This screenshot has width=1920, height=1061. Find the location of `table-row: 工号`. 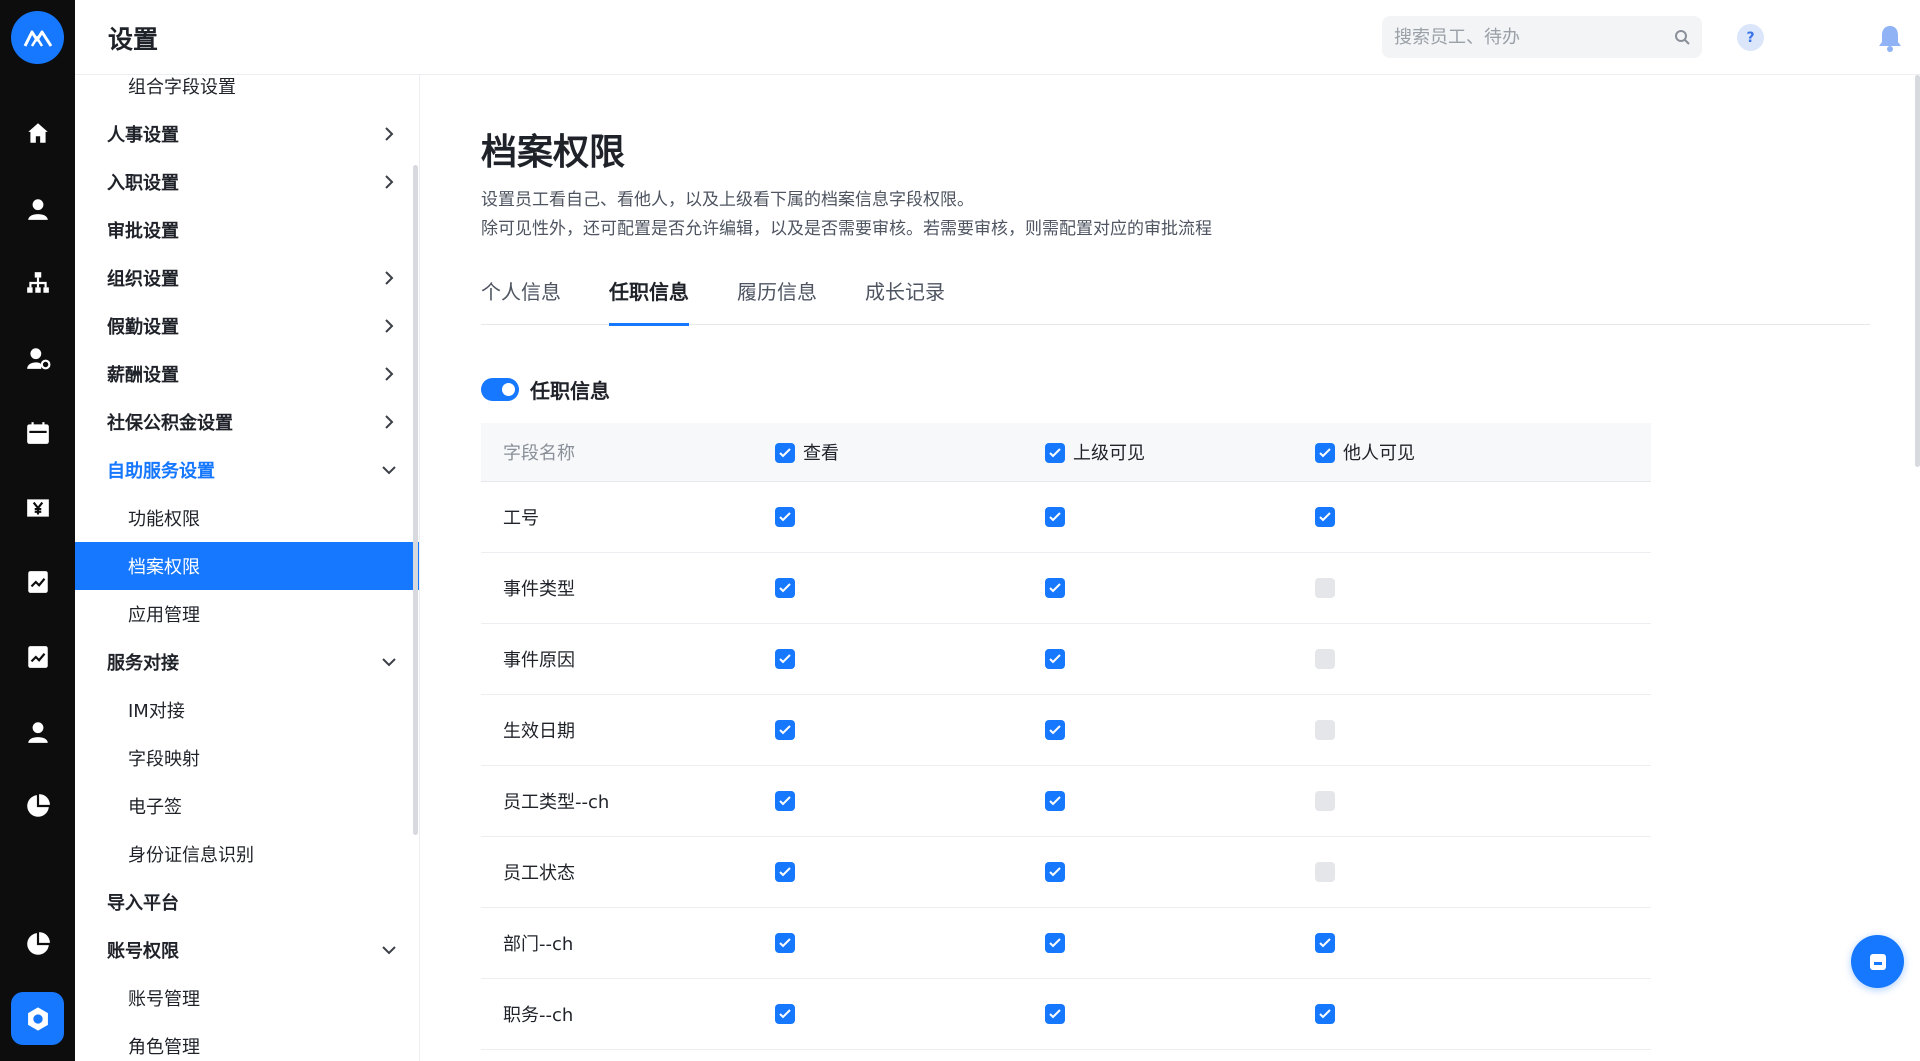

table-row: 工号 is located at coordinates (1066, 517).